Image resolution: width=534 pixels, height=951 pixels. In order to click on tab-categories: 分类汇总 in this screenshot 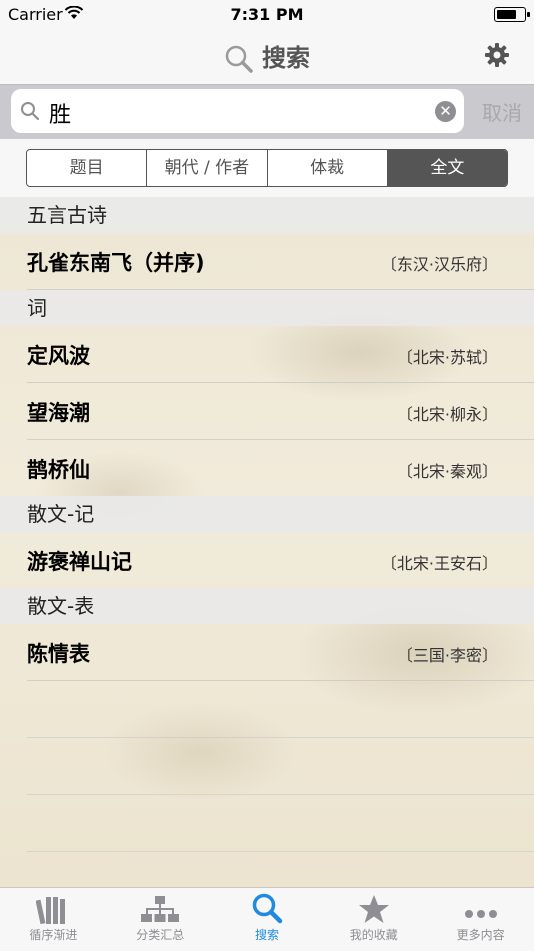, I will do `click(160, 919)`.